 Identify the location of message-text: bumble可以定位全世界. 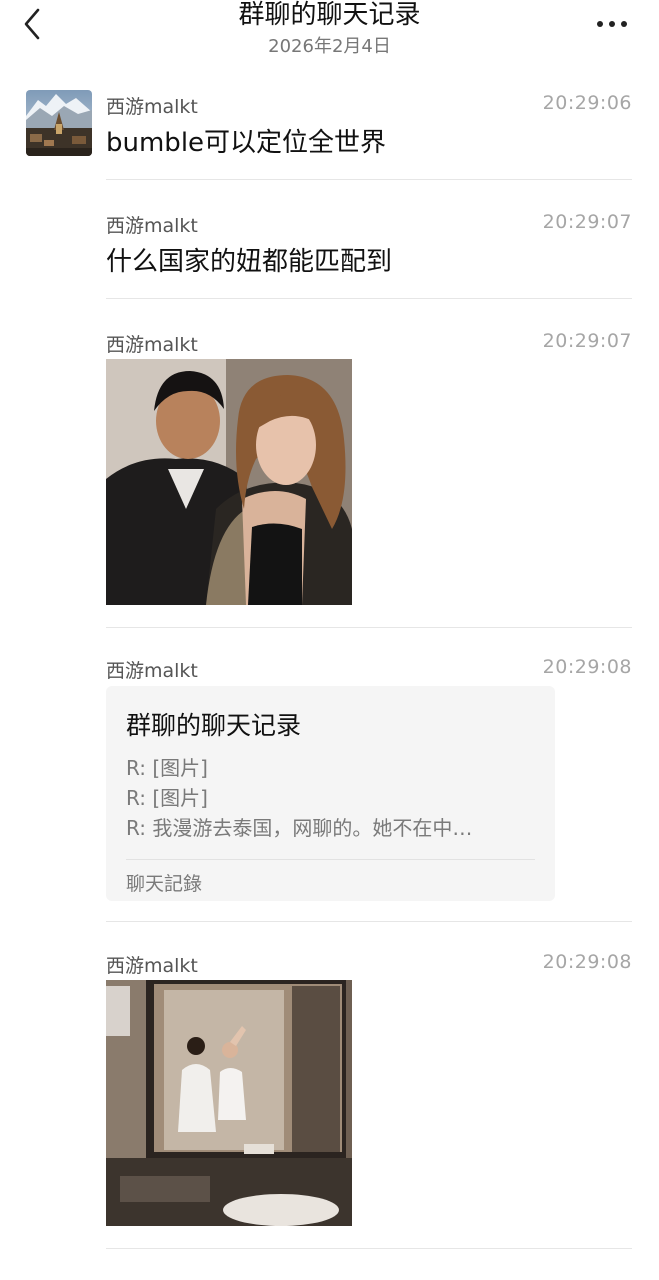
(246, 140).